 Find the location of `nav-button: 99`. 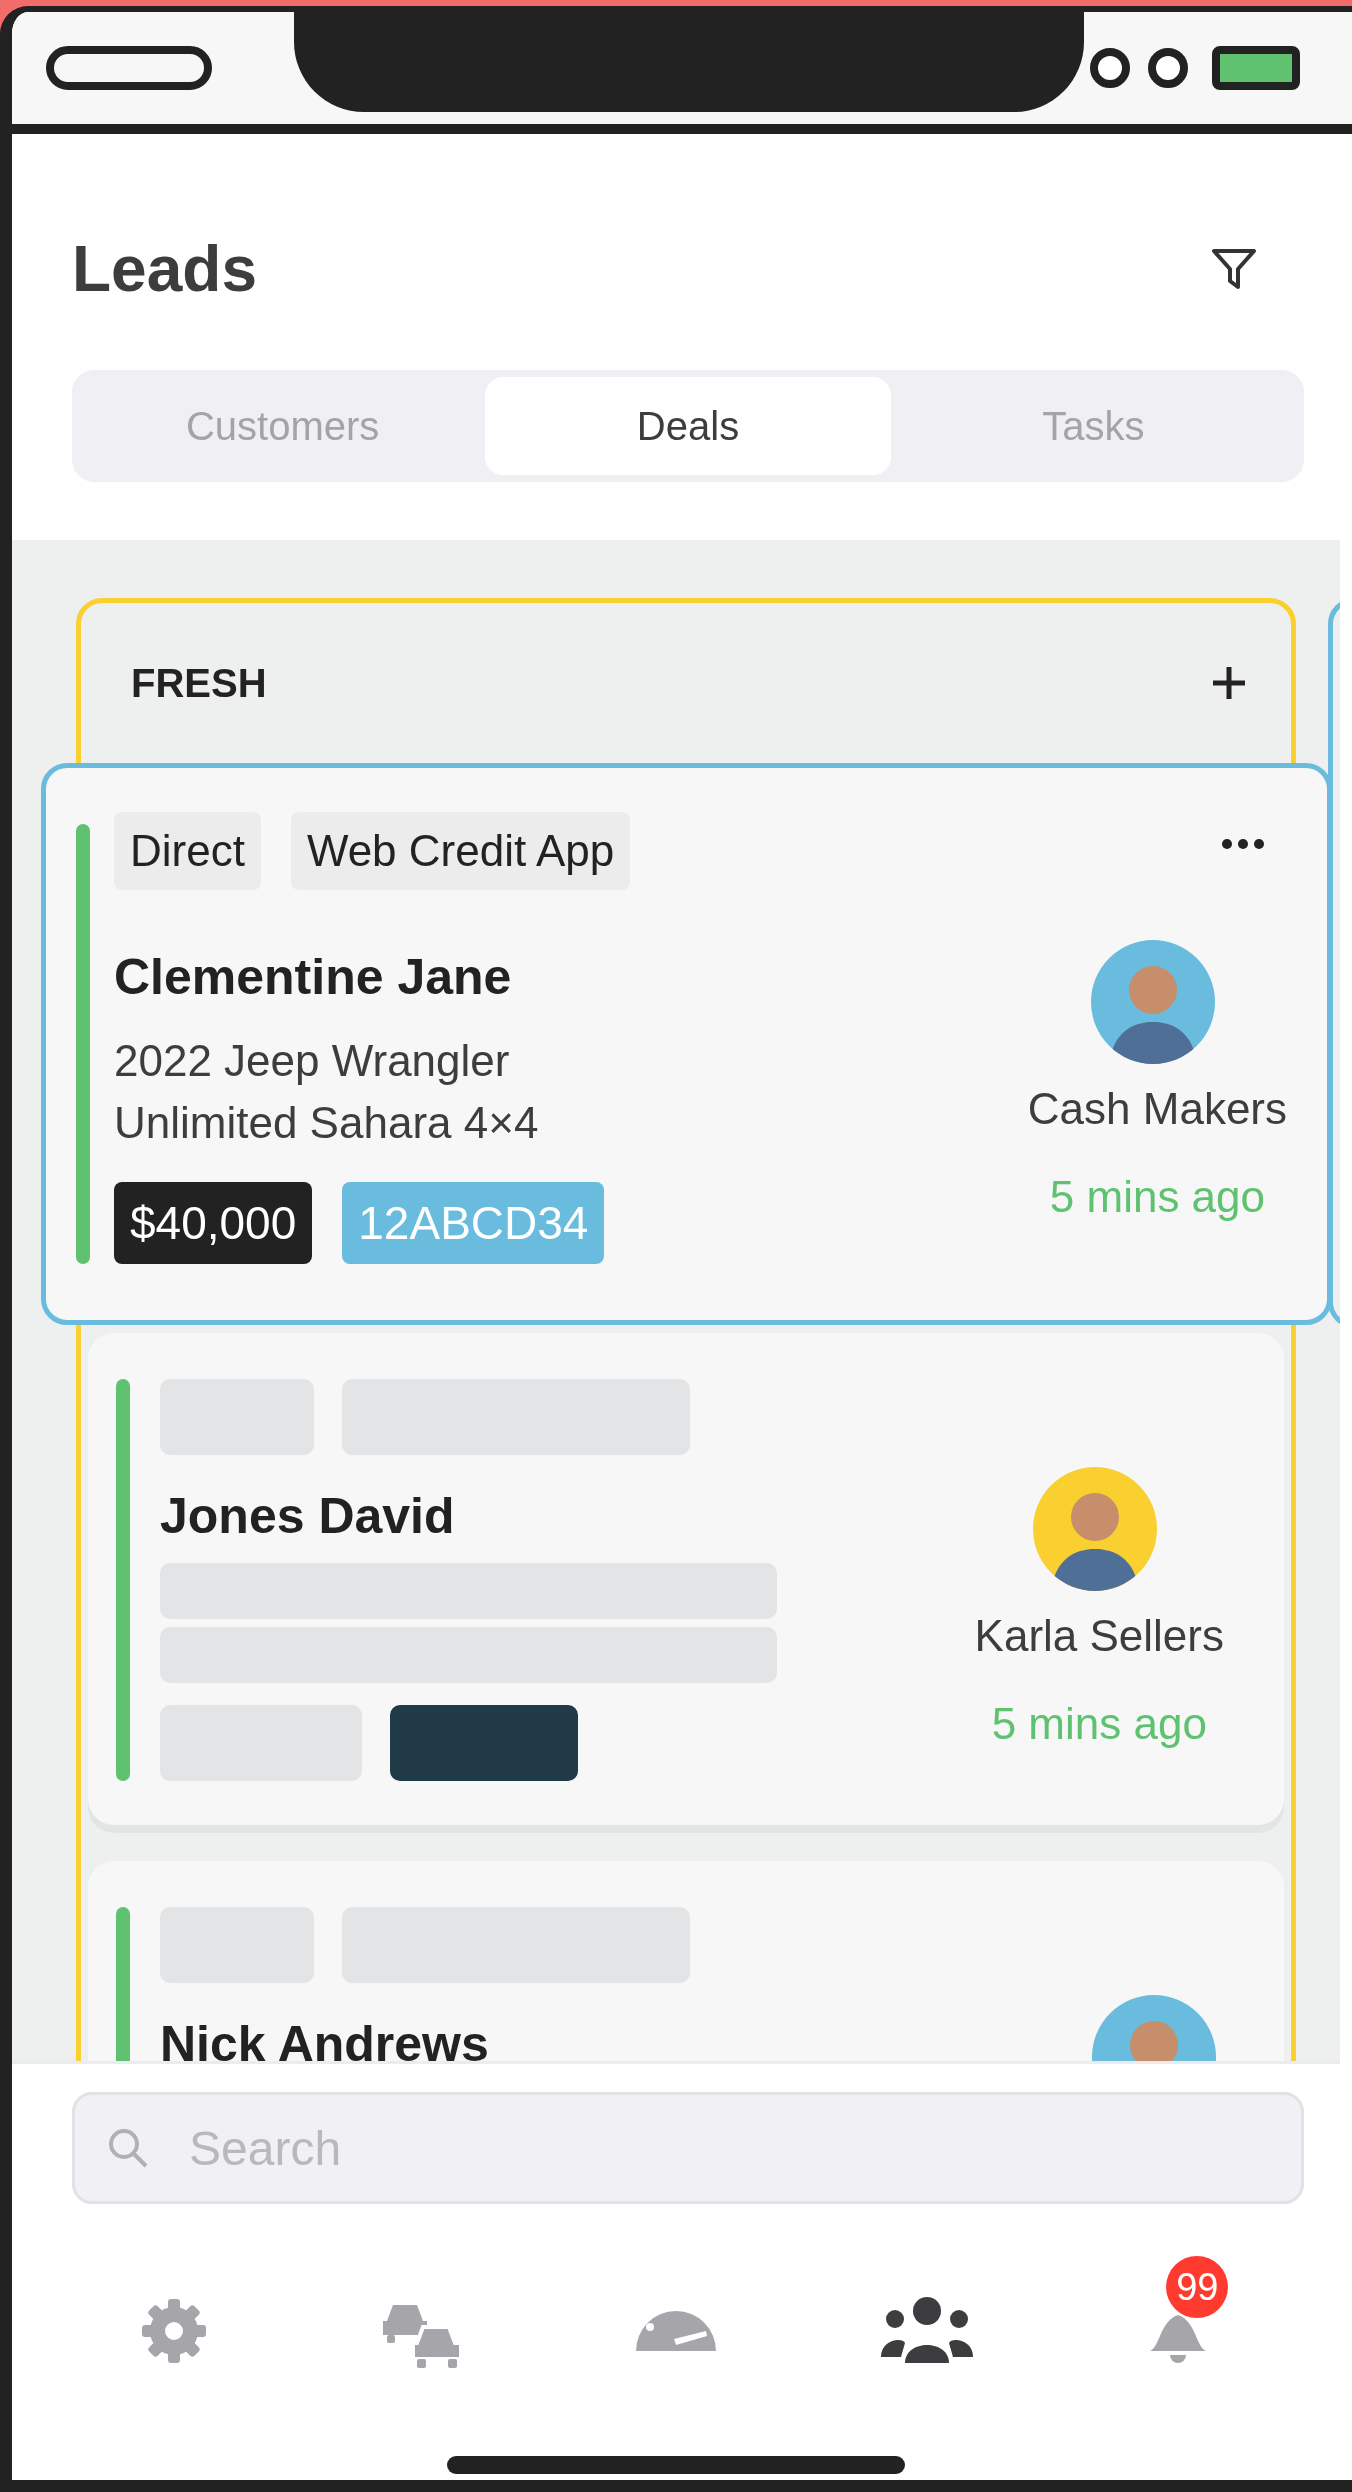

nav-button: 99 is located at coordinates (1178, 2321).